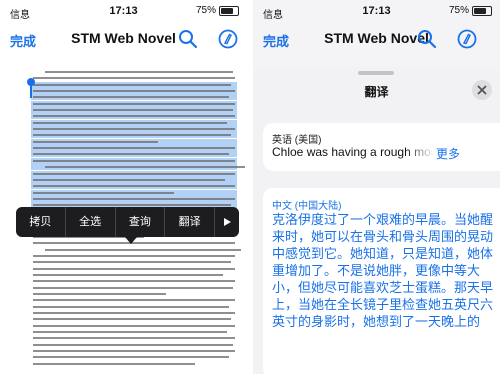  Describe the element at coordinates (470, 10) in the screenshot. I see `status-right: 75%` at that location.